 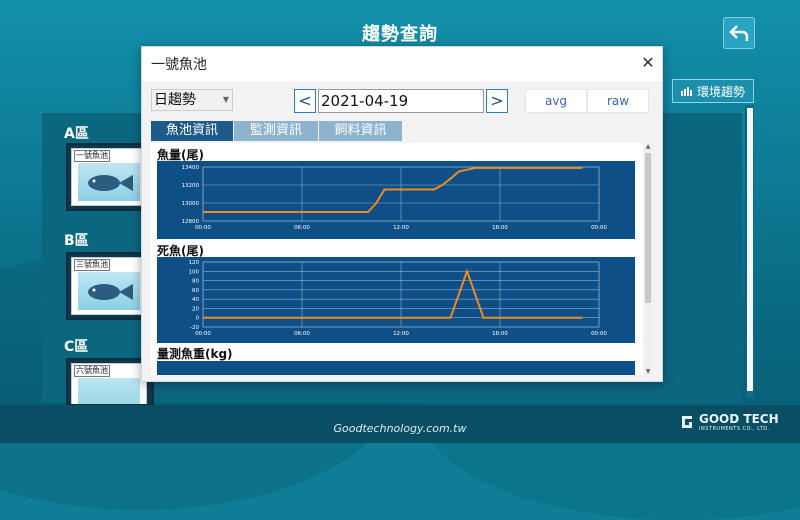 What do you see at coordinates (225, 99) in the screenshot?
I see `chevron-down-icon: ▼` at bounding box center [225, 99].